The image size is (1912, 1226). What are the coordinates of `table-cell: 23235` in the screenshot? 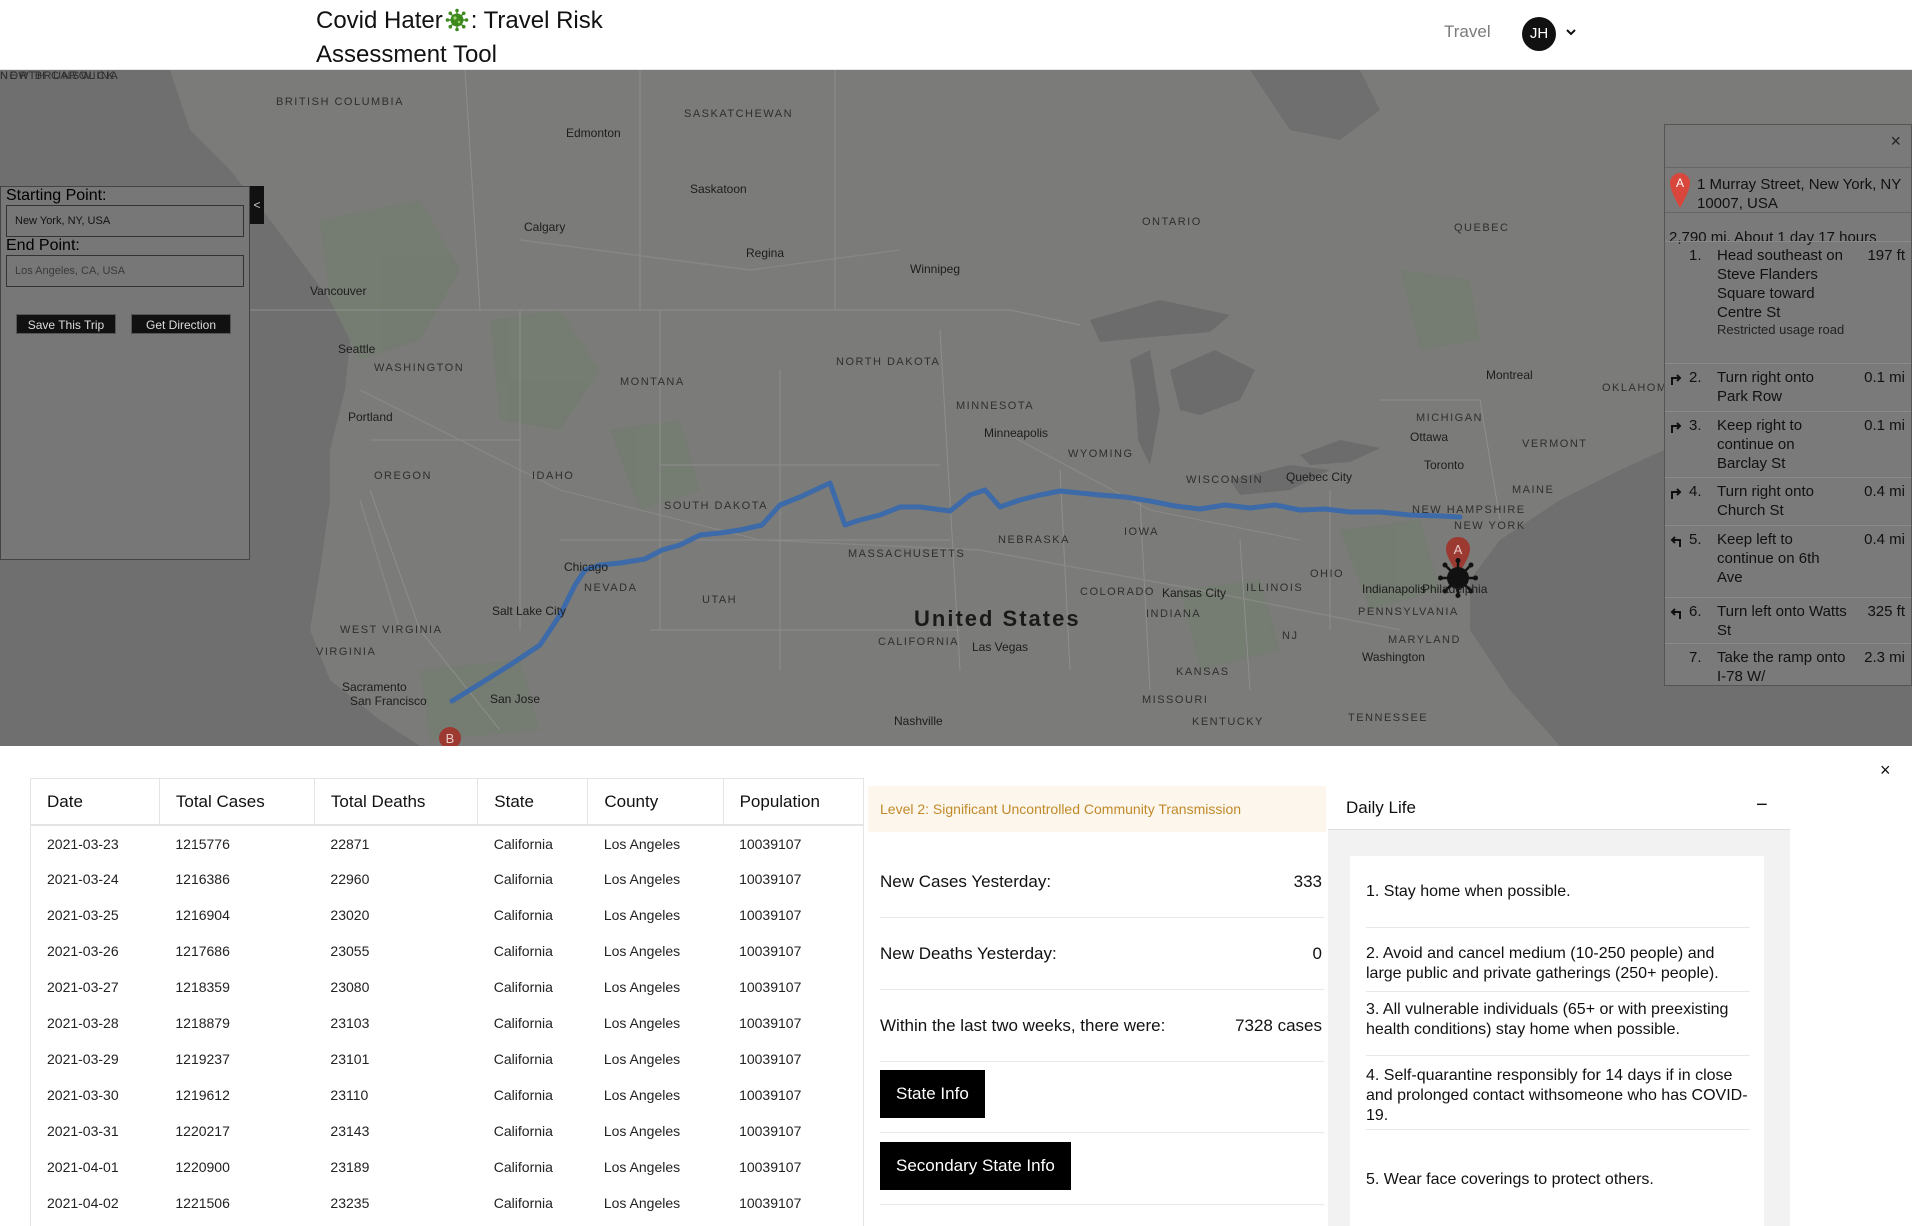 It's located at (350, 1203).